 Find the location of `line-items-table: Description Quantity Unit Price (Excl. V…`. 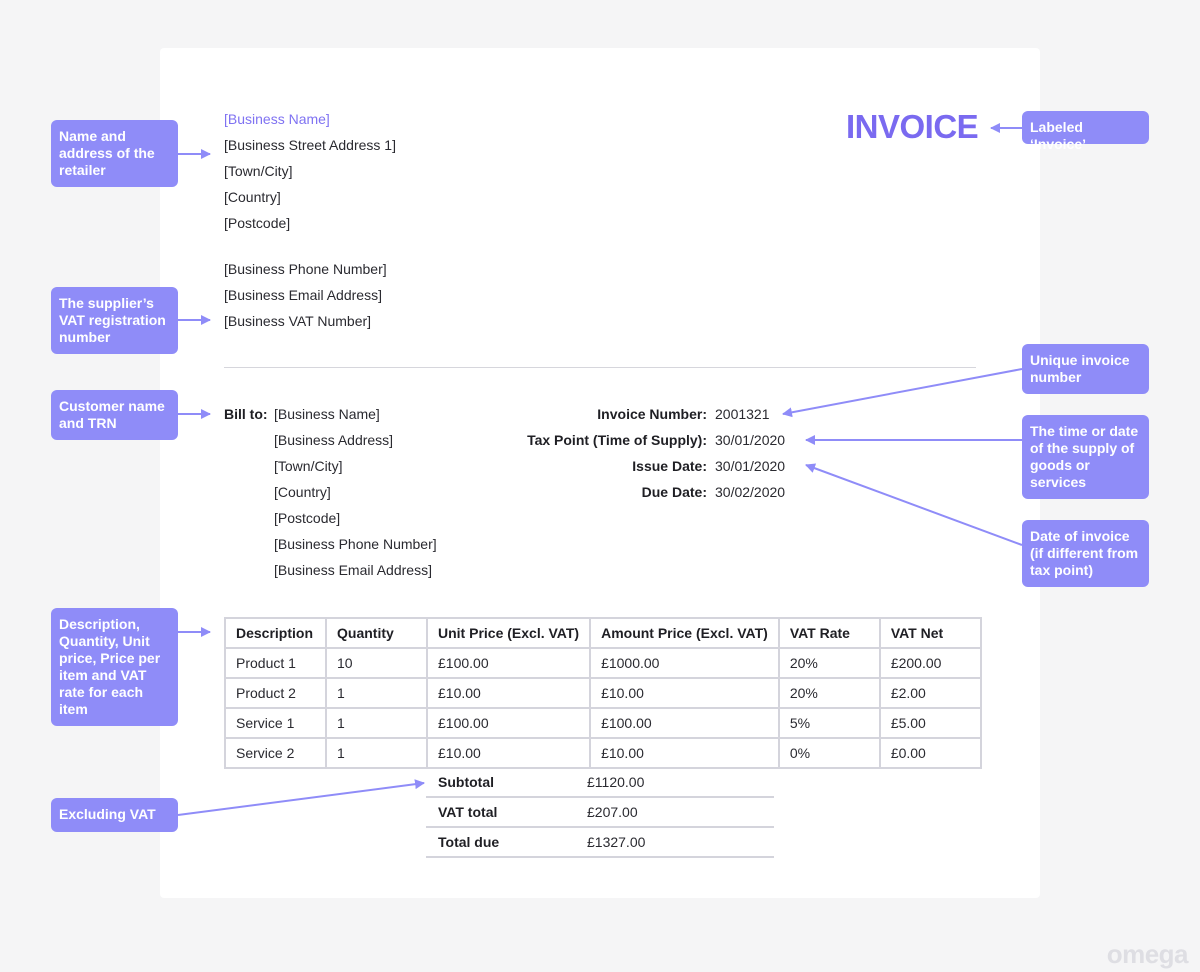

line-items-table: Description Quantity Unit Price (Excl. V… is located at coordinates (603, 693).